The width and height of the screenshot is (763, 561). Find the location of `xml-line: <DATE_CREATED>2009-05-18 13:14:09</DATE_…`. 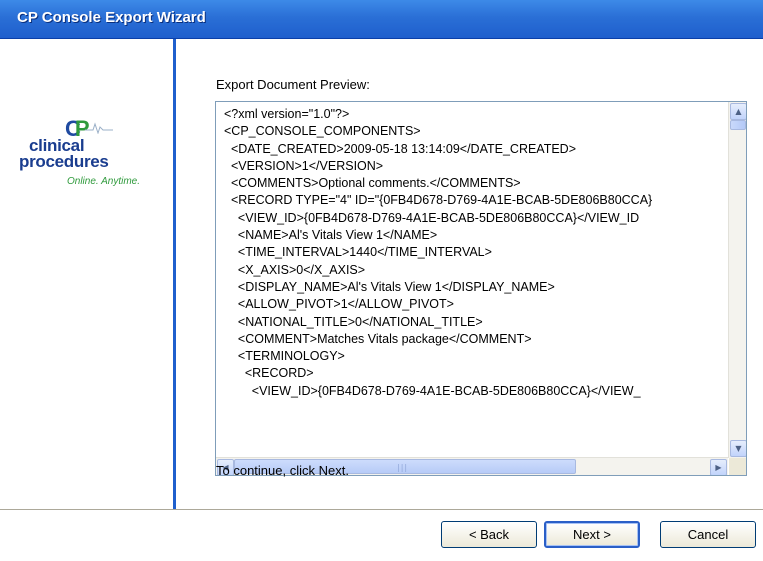

xml-line: <DATE_CREATED>2009-05-18 13:14:09</DATE_… is located at coordinates (400, 148).